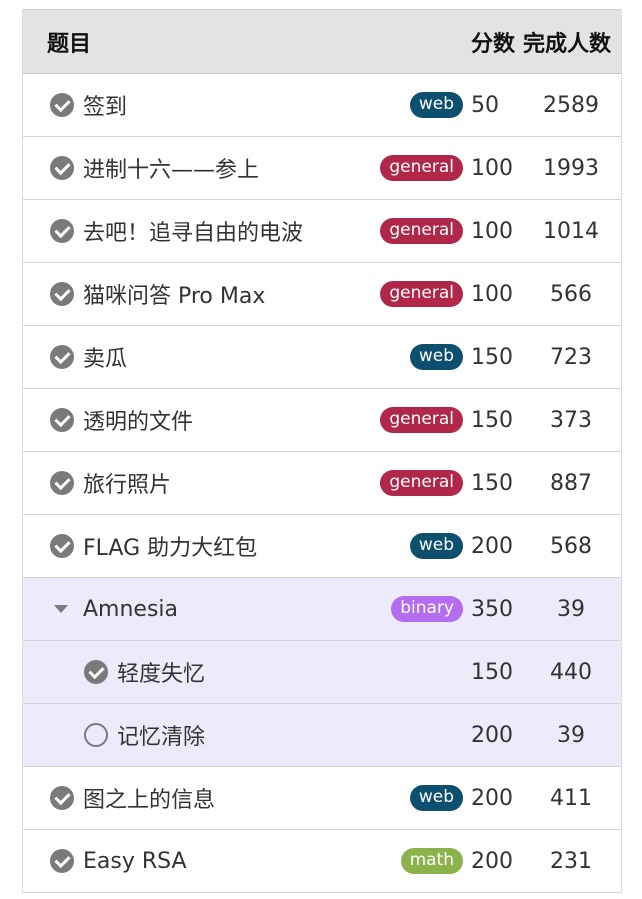 The image size is (642, 899). I want to click on challenge-name: 透明的文件, so click(225, 420).